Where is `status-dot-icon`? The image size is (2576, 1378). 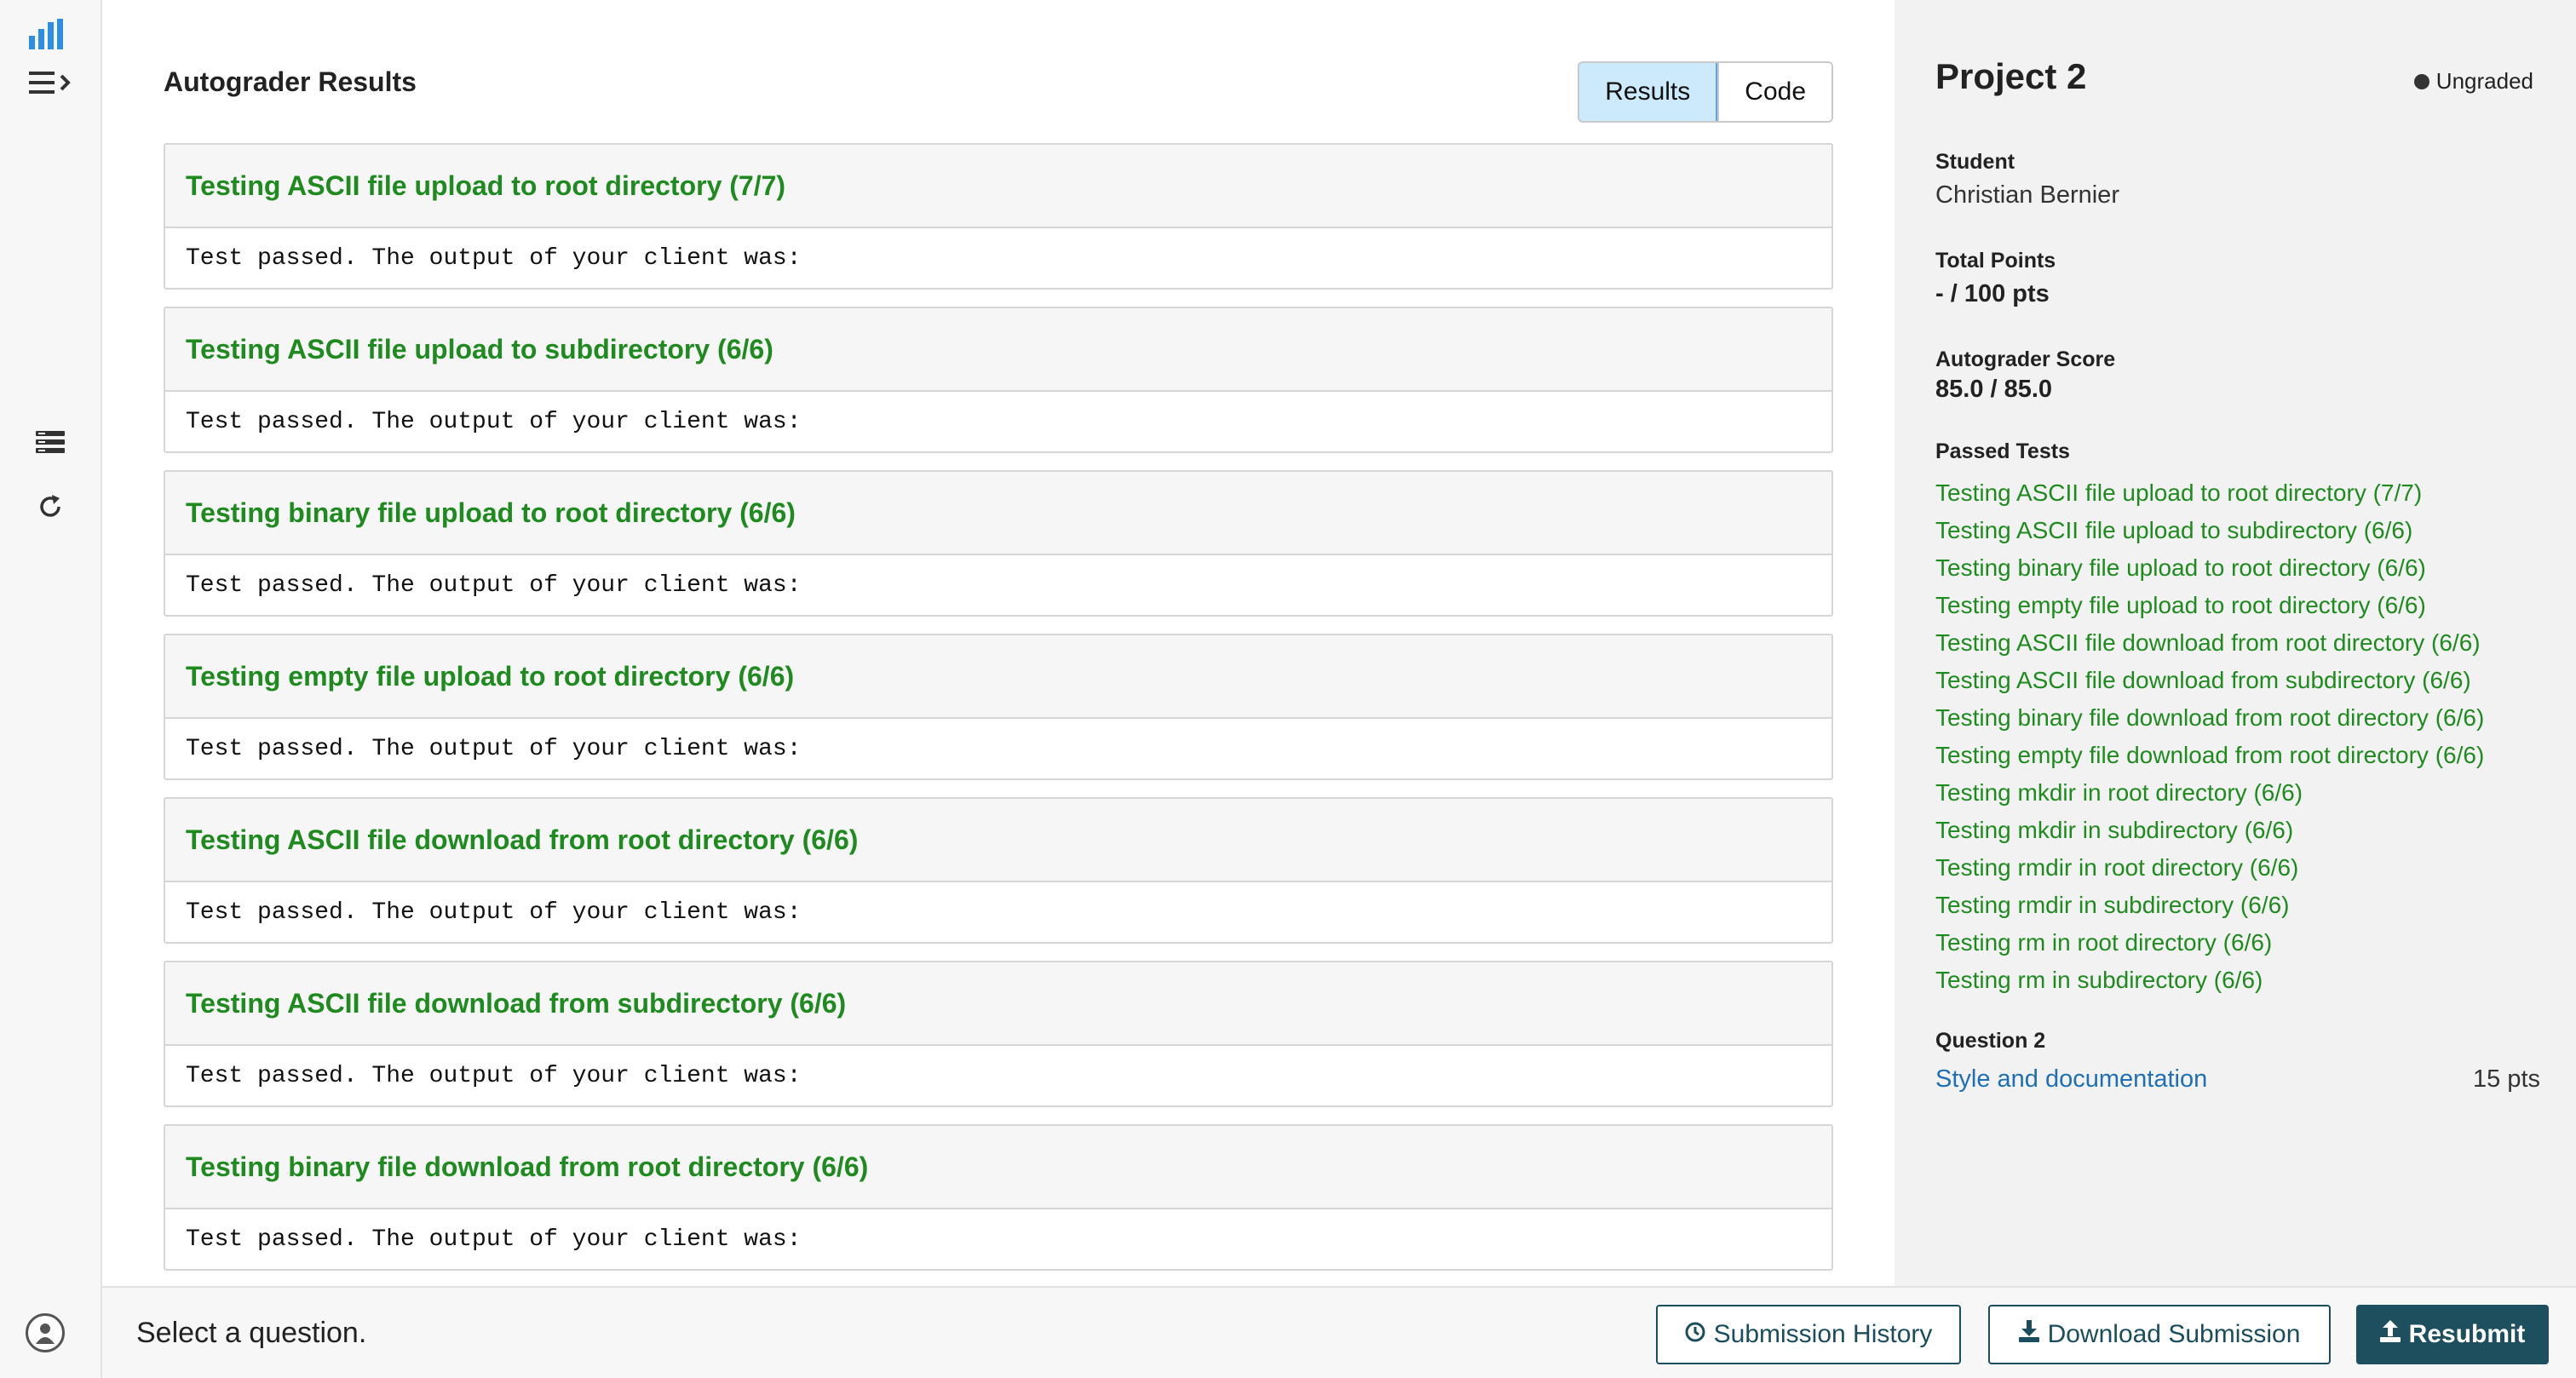 status-dot-icon is located at coordinates (2421, 81).